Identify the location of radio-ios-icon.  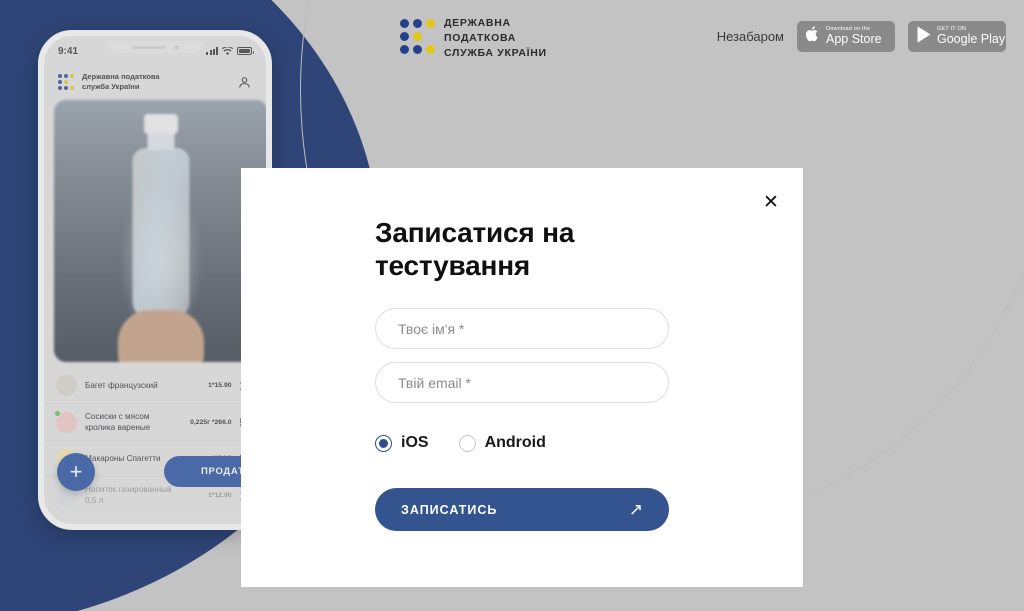
(383, 443).